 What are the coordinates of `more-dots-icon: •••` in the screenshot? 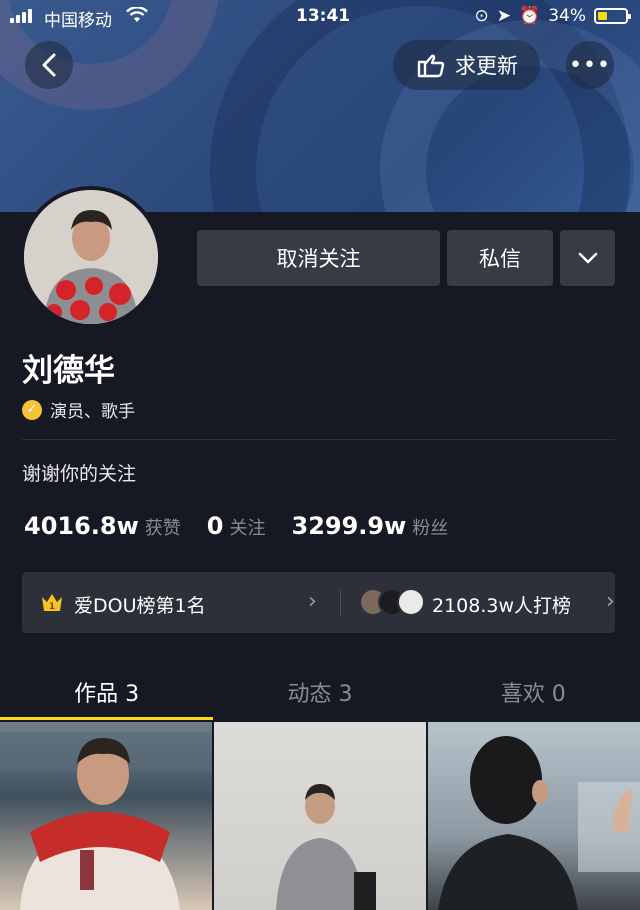 It's located at (590, 65).